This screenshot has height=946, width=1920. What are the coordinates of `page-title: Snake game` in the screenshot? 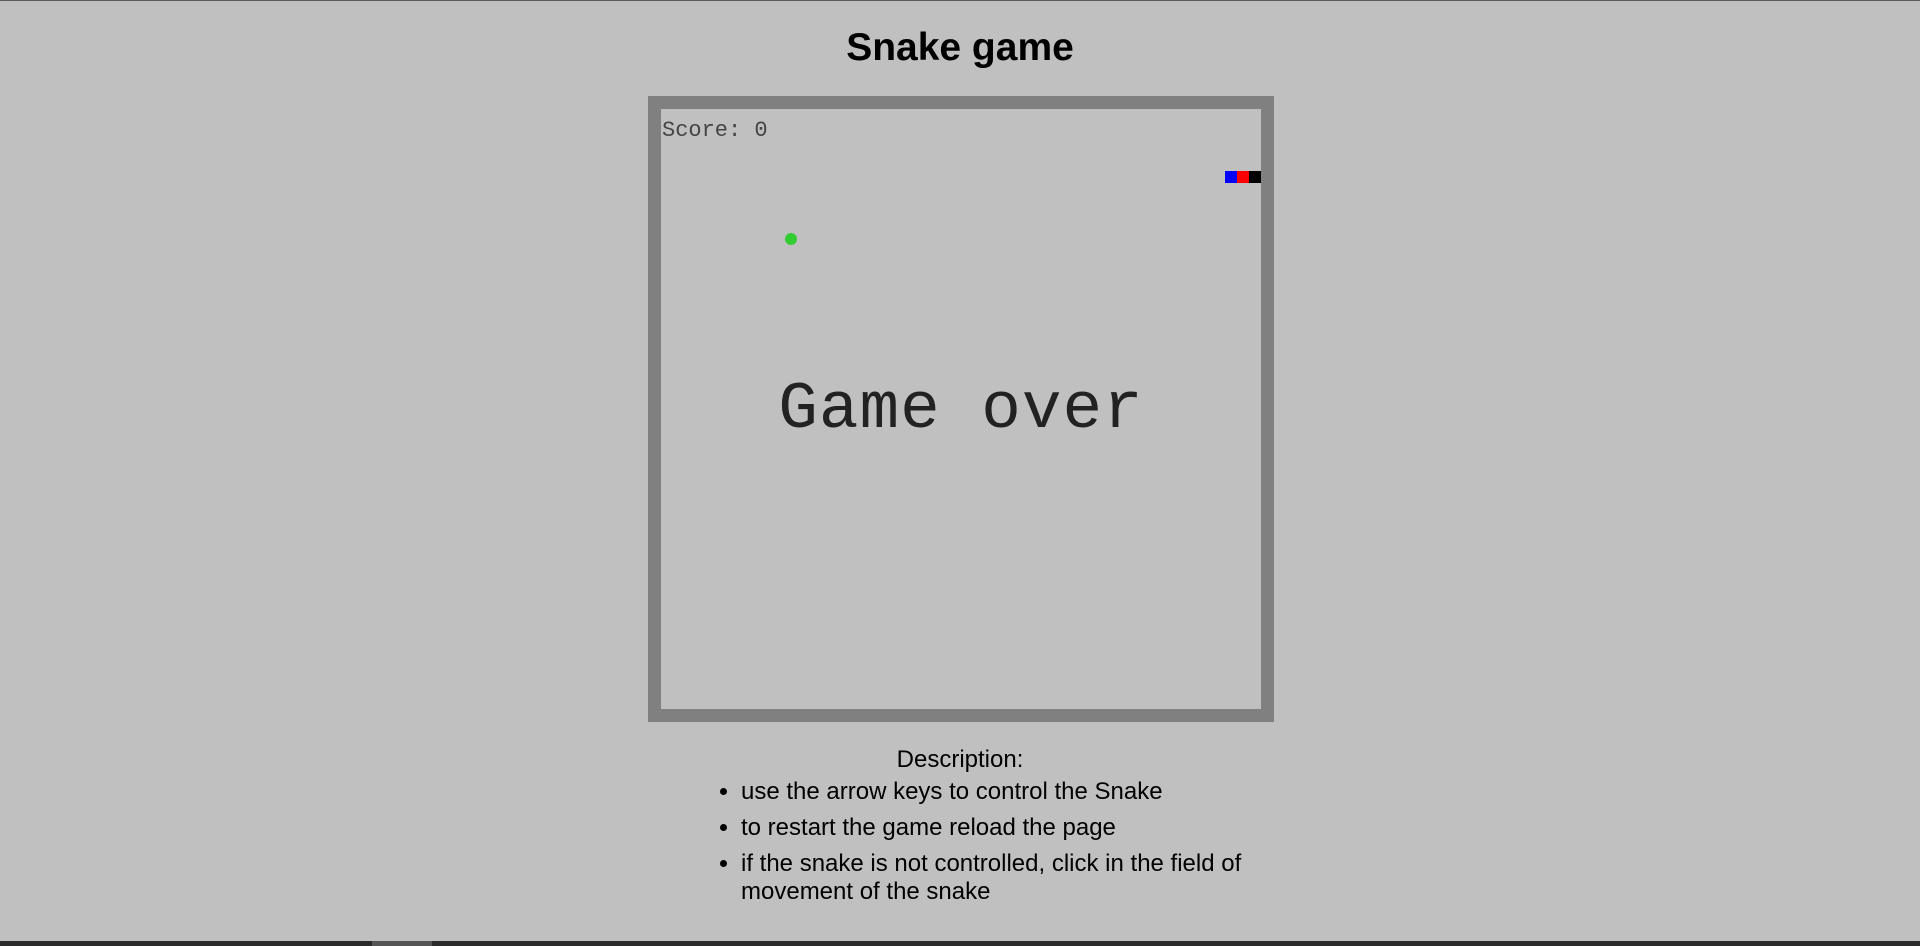 It's located at (960, 47).